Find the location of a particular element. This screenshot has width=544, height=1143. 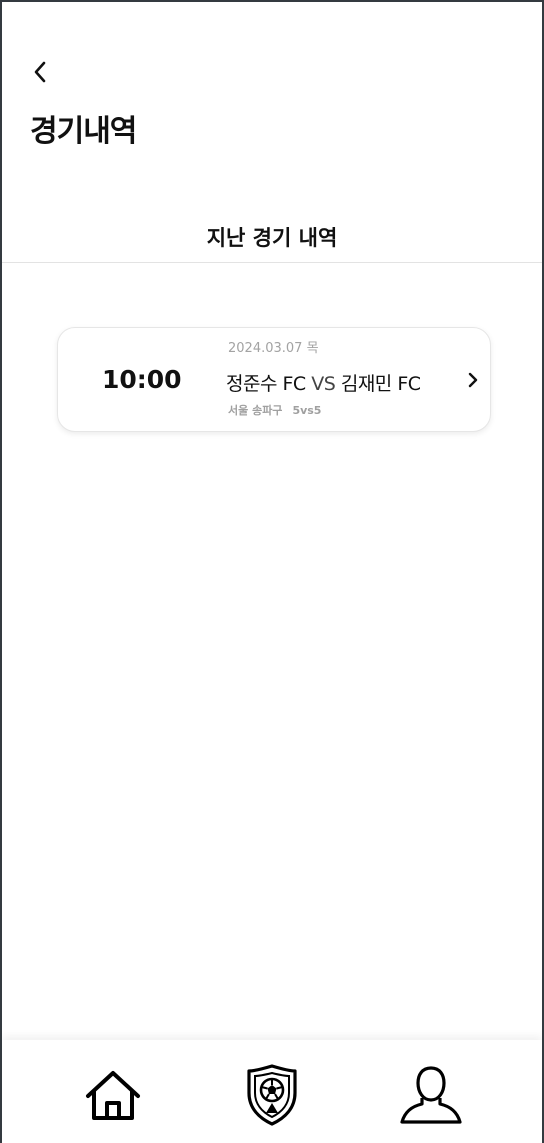

match-location: 서울 송파구 is located at coordinates (255, 410).